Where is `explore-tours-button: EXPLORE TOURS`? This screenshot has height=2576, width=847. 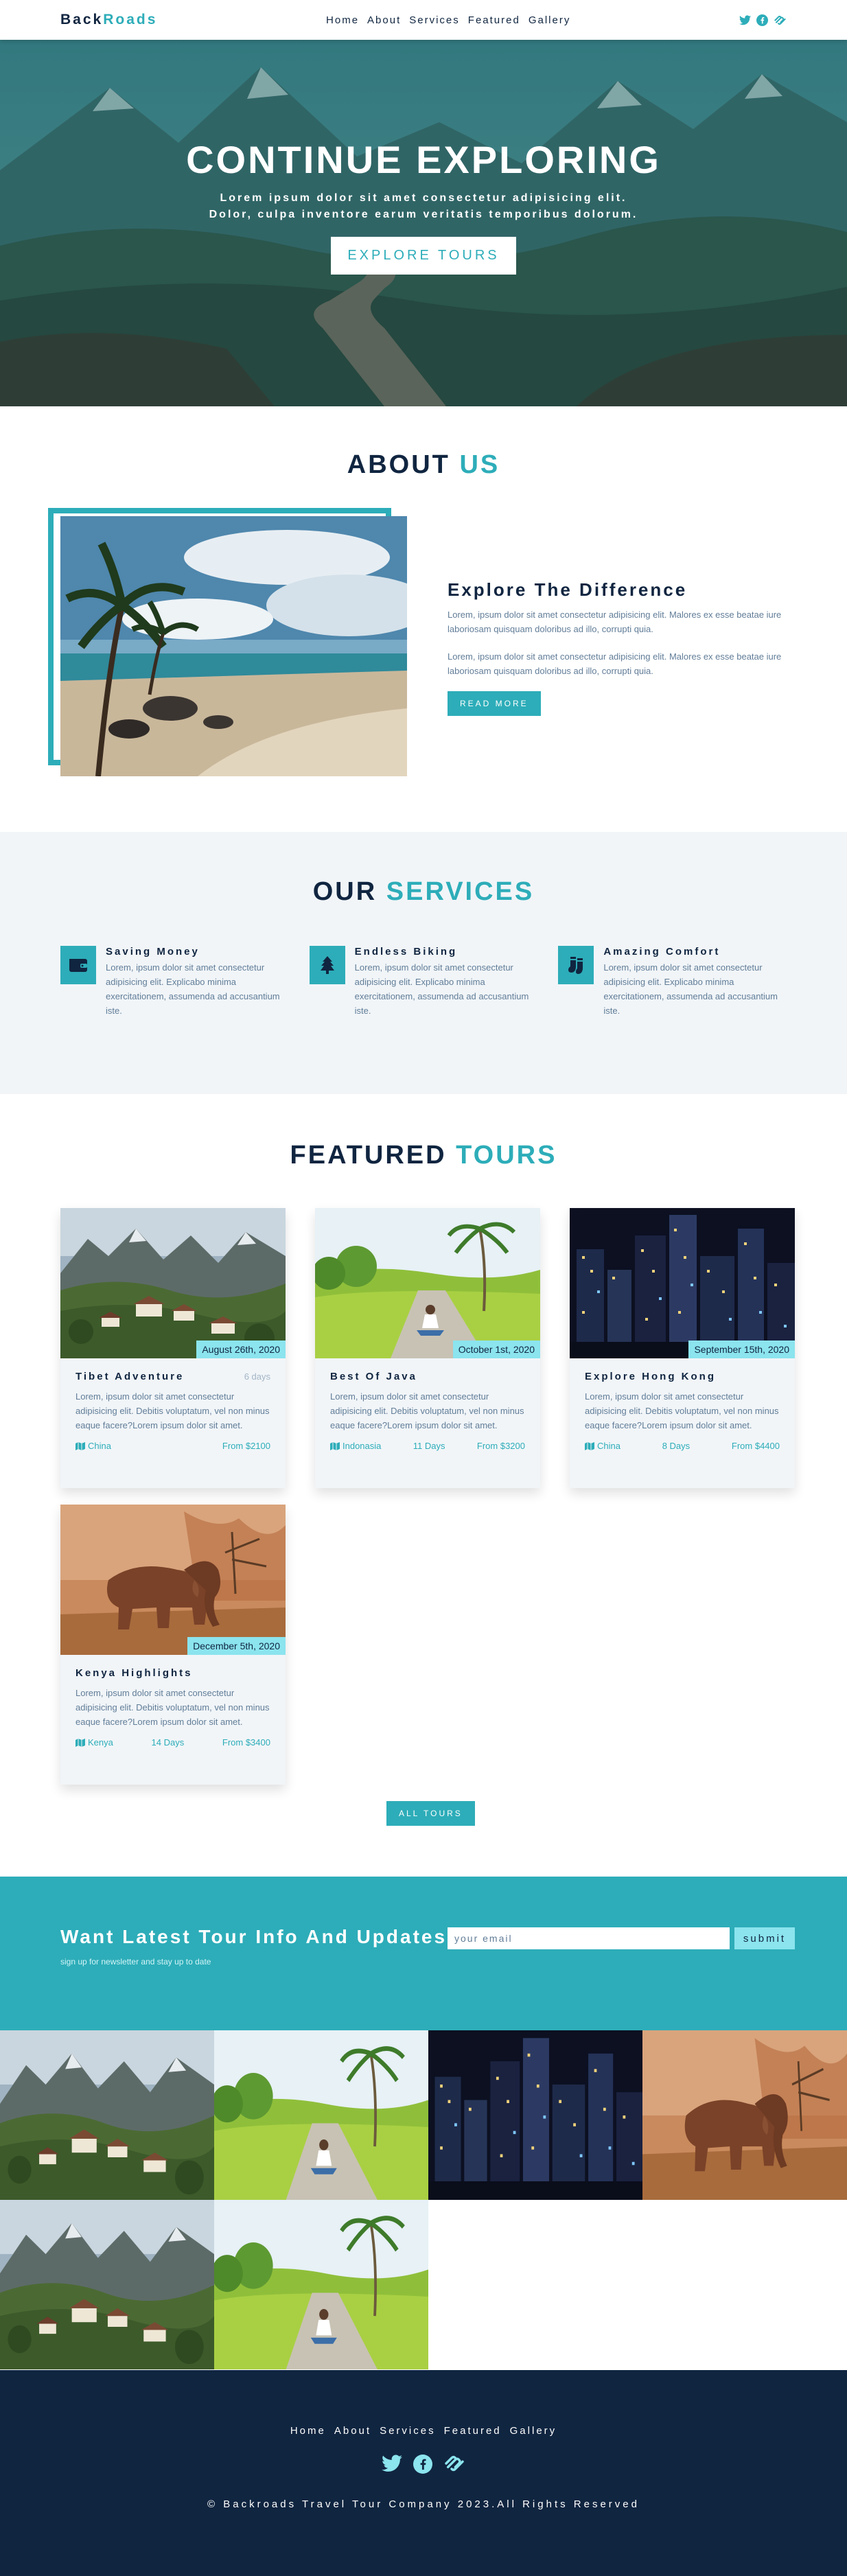
explore-tours-button: EXPLORE TOURS is located at coordinates (423, 256).